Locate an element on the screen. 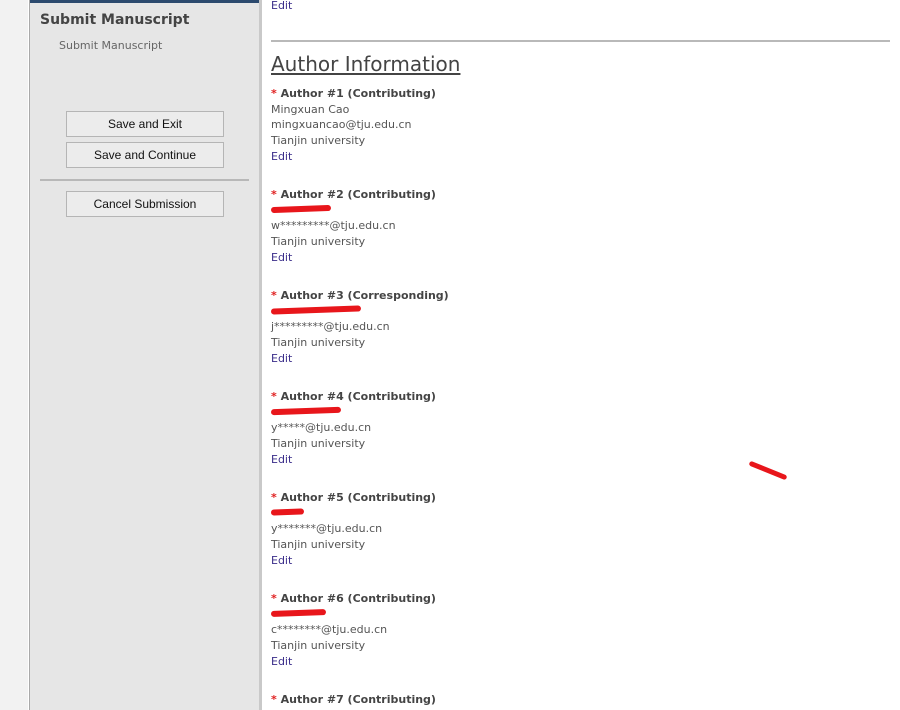  save-and-continue-button: Save and Continue is located at coordinates (145, 155).